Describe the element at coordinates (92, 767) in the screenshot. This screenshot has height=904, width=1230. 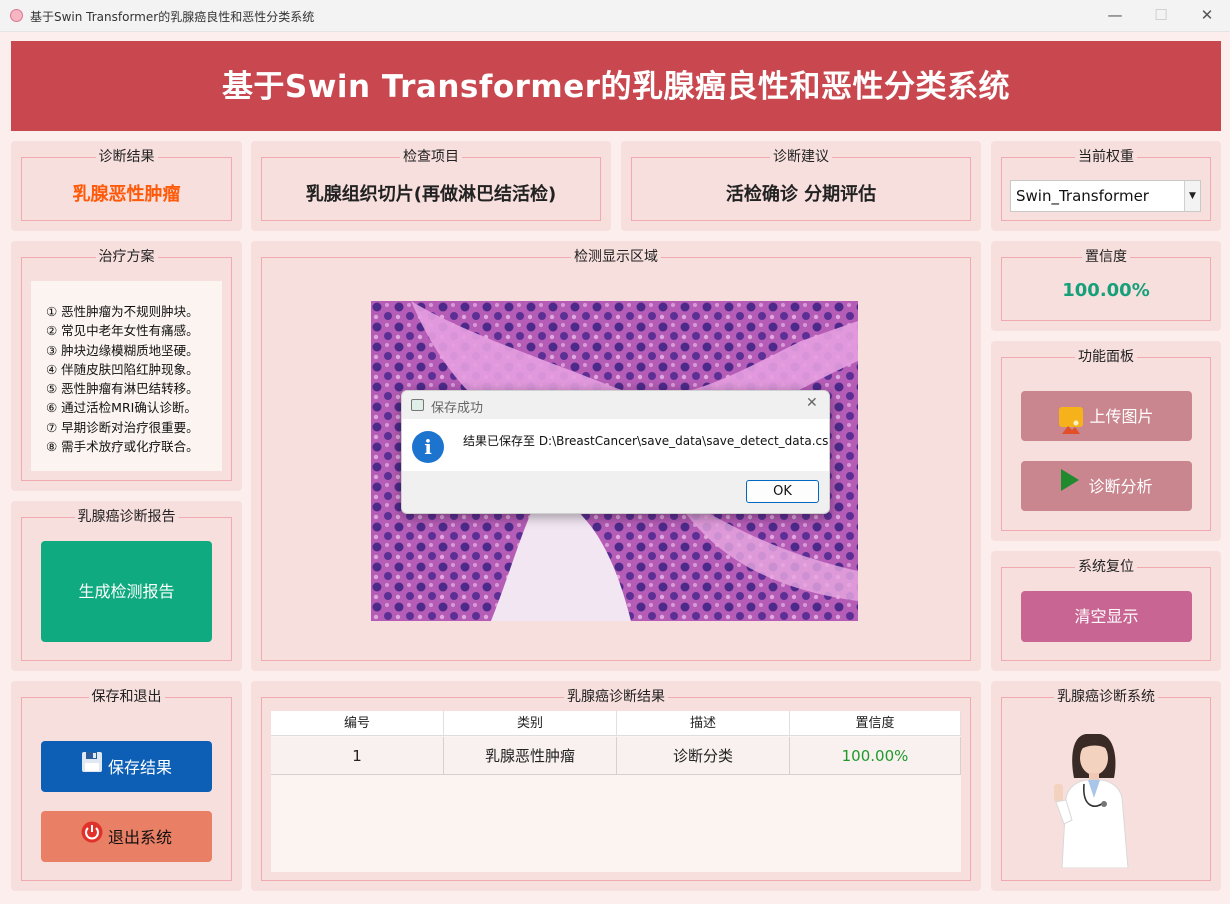
I see `save-icon` at that location.